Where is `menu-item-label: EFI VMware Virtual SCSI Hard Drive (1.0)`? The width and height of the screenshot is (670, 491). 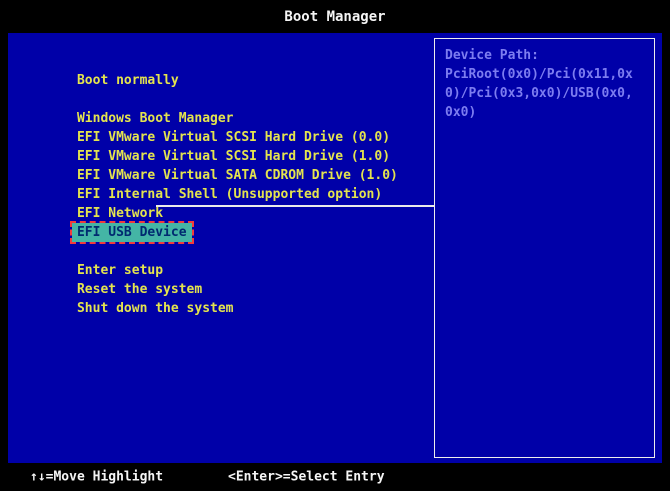
menu-item-label: EFI VMware Virtual SCSI Hard Drive (1.0) is located at coordinates (233, 156).